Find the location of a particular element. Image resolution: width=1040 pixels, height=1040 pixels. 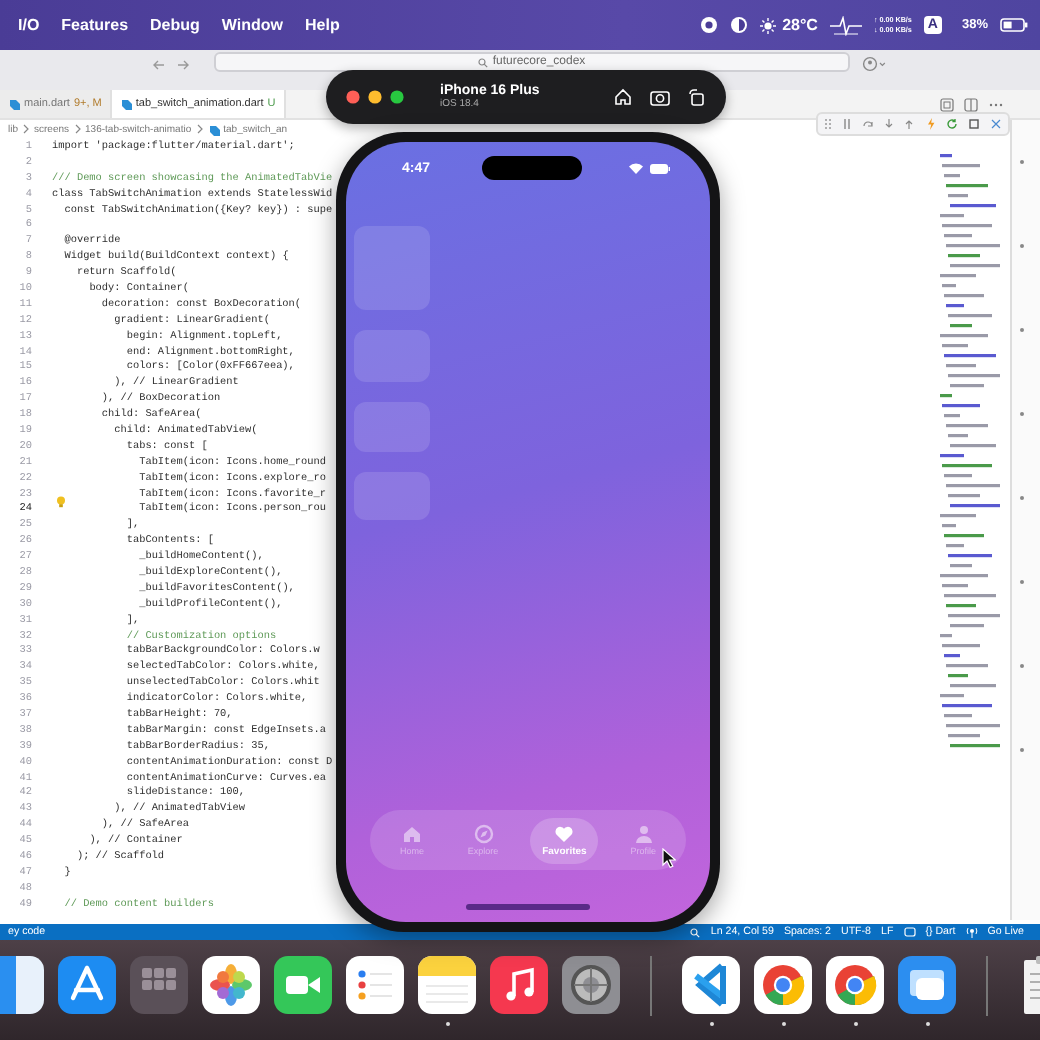

compass-icon is located at coordinates (483, 834).